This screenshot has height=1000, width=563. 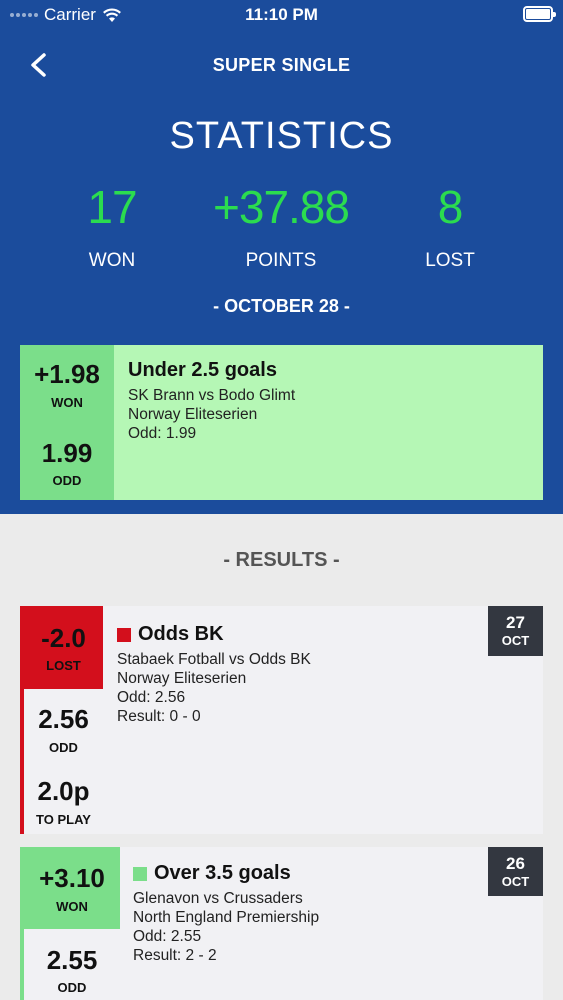 What do you see at coordinates (63, 665) in the screenshot?
I see `result-label: LOST` at bounding box center [63, 665].